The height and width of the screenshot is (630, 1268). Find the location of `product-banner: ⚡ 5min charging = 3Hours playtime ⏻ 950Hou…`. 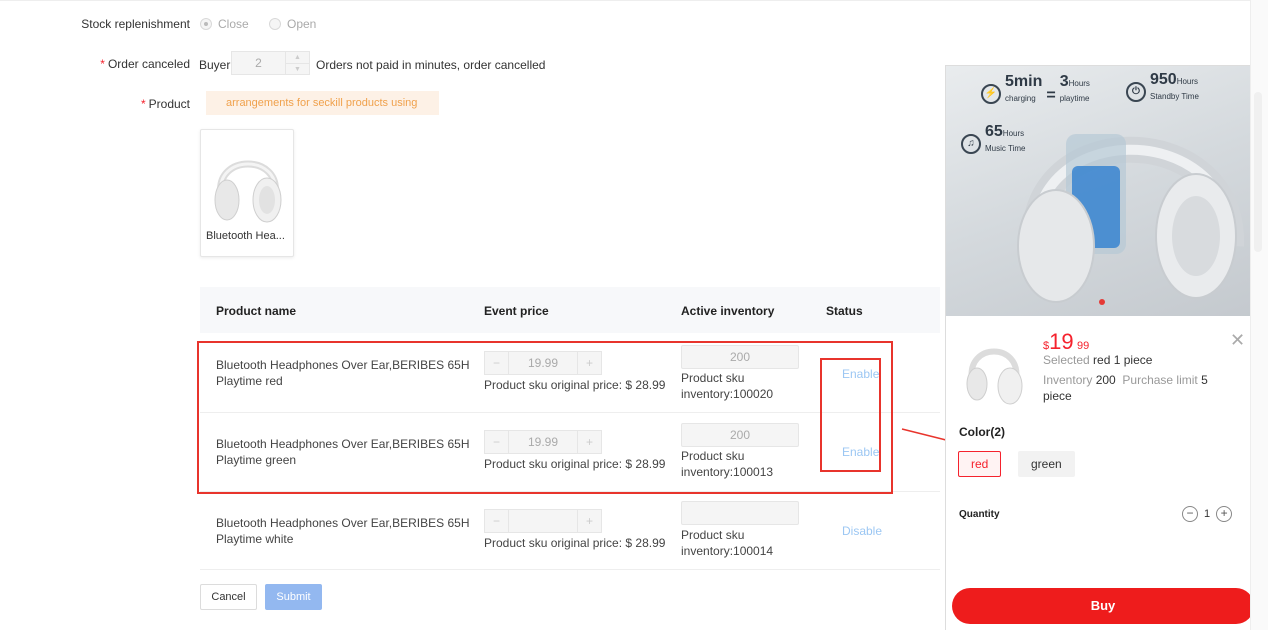

product-banner: ⚡ 5min charging = 3Hours playtime ⏻ 950Hou… is located at coordinates (1102, 191).